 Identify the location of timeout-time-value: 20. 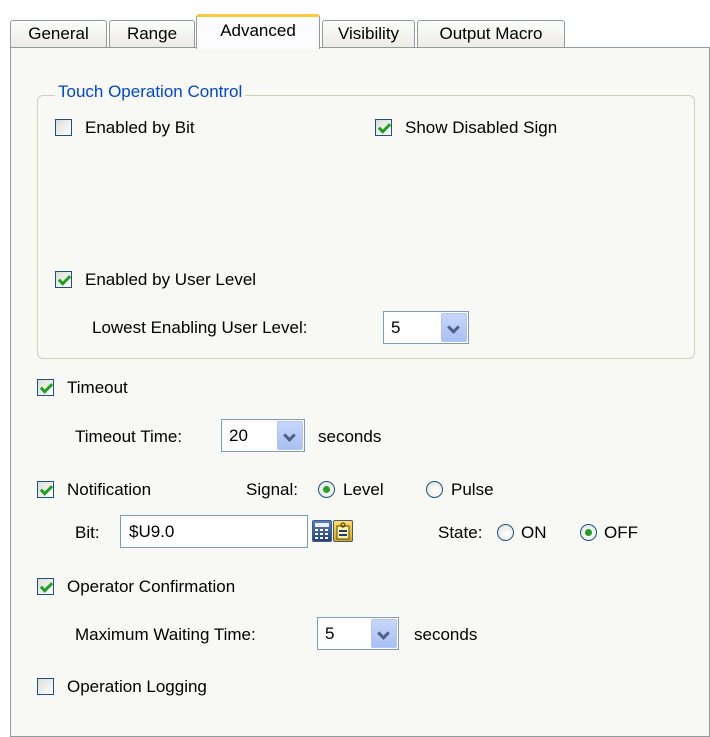
(238, 435).